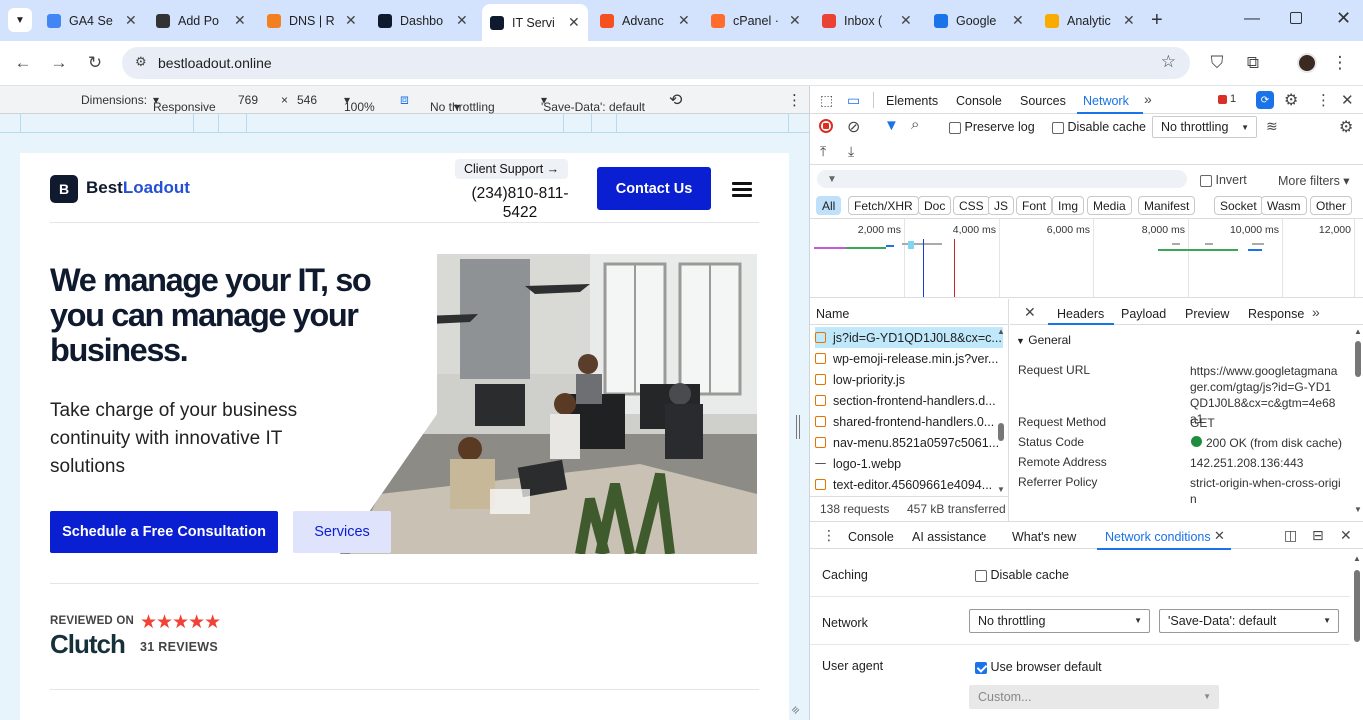 The height and width of the screenshot is (720, 1363). What do you see at coordinates (826, 126) in the screenshot?
I see `record-stop-icon` at bounding box center [826, 126].